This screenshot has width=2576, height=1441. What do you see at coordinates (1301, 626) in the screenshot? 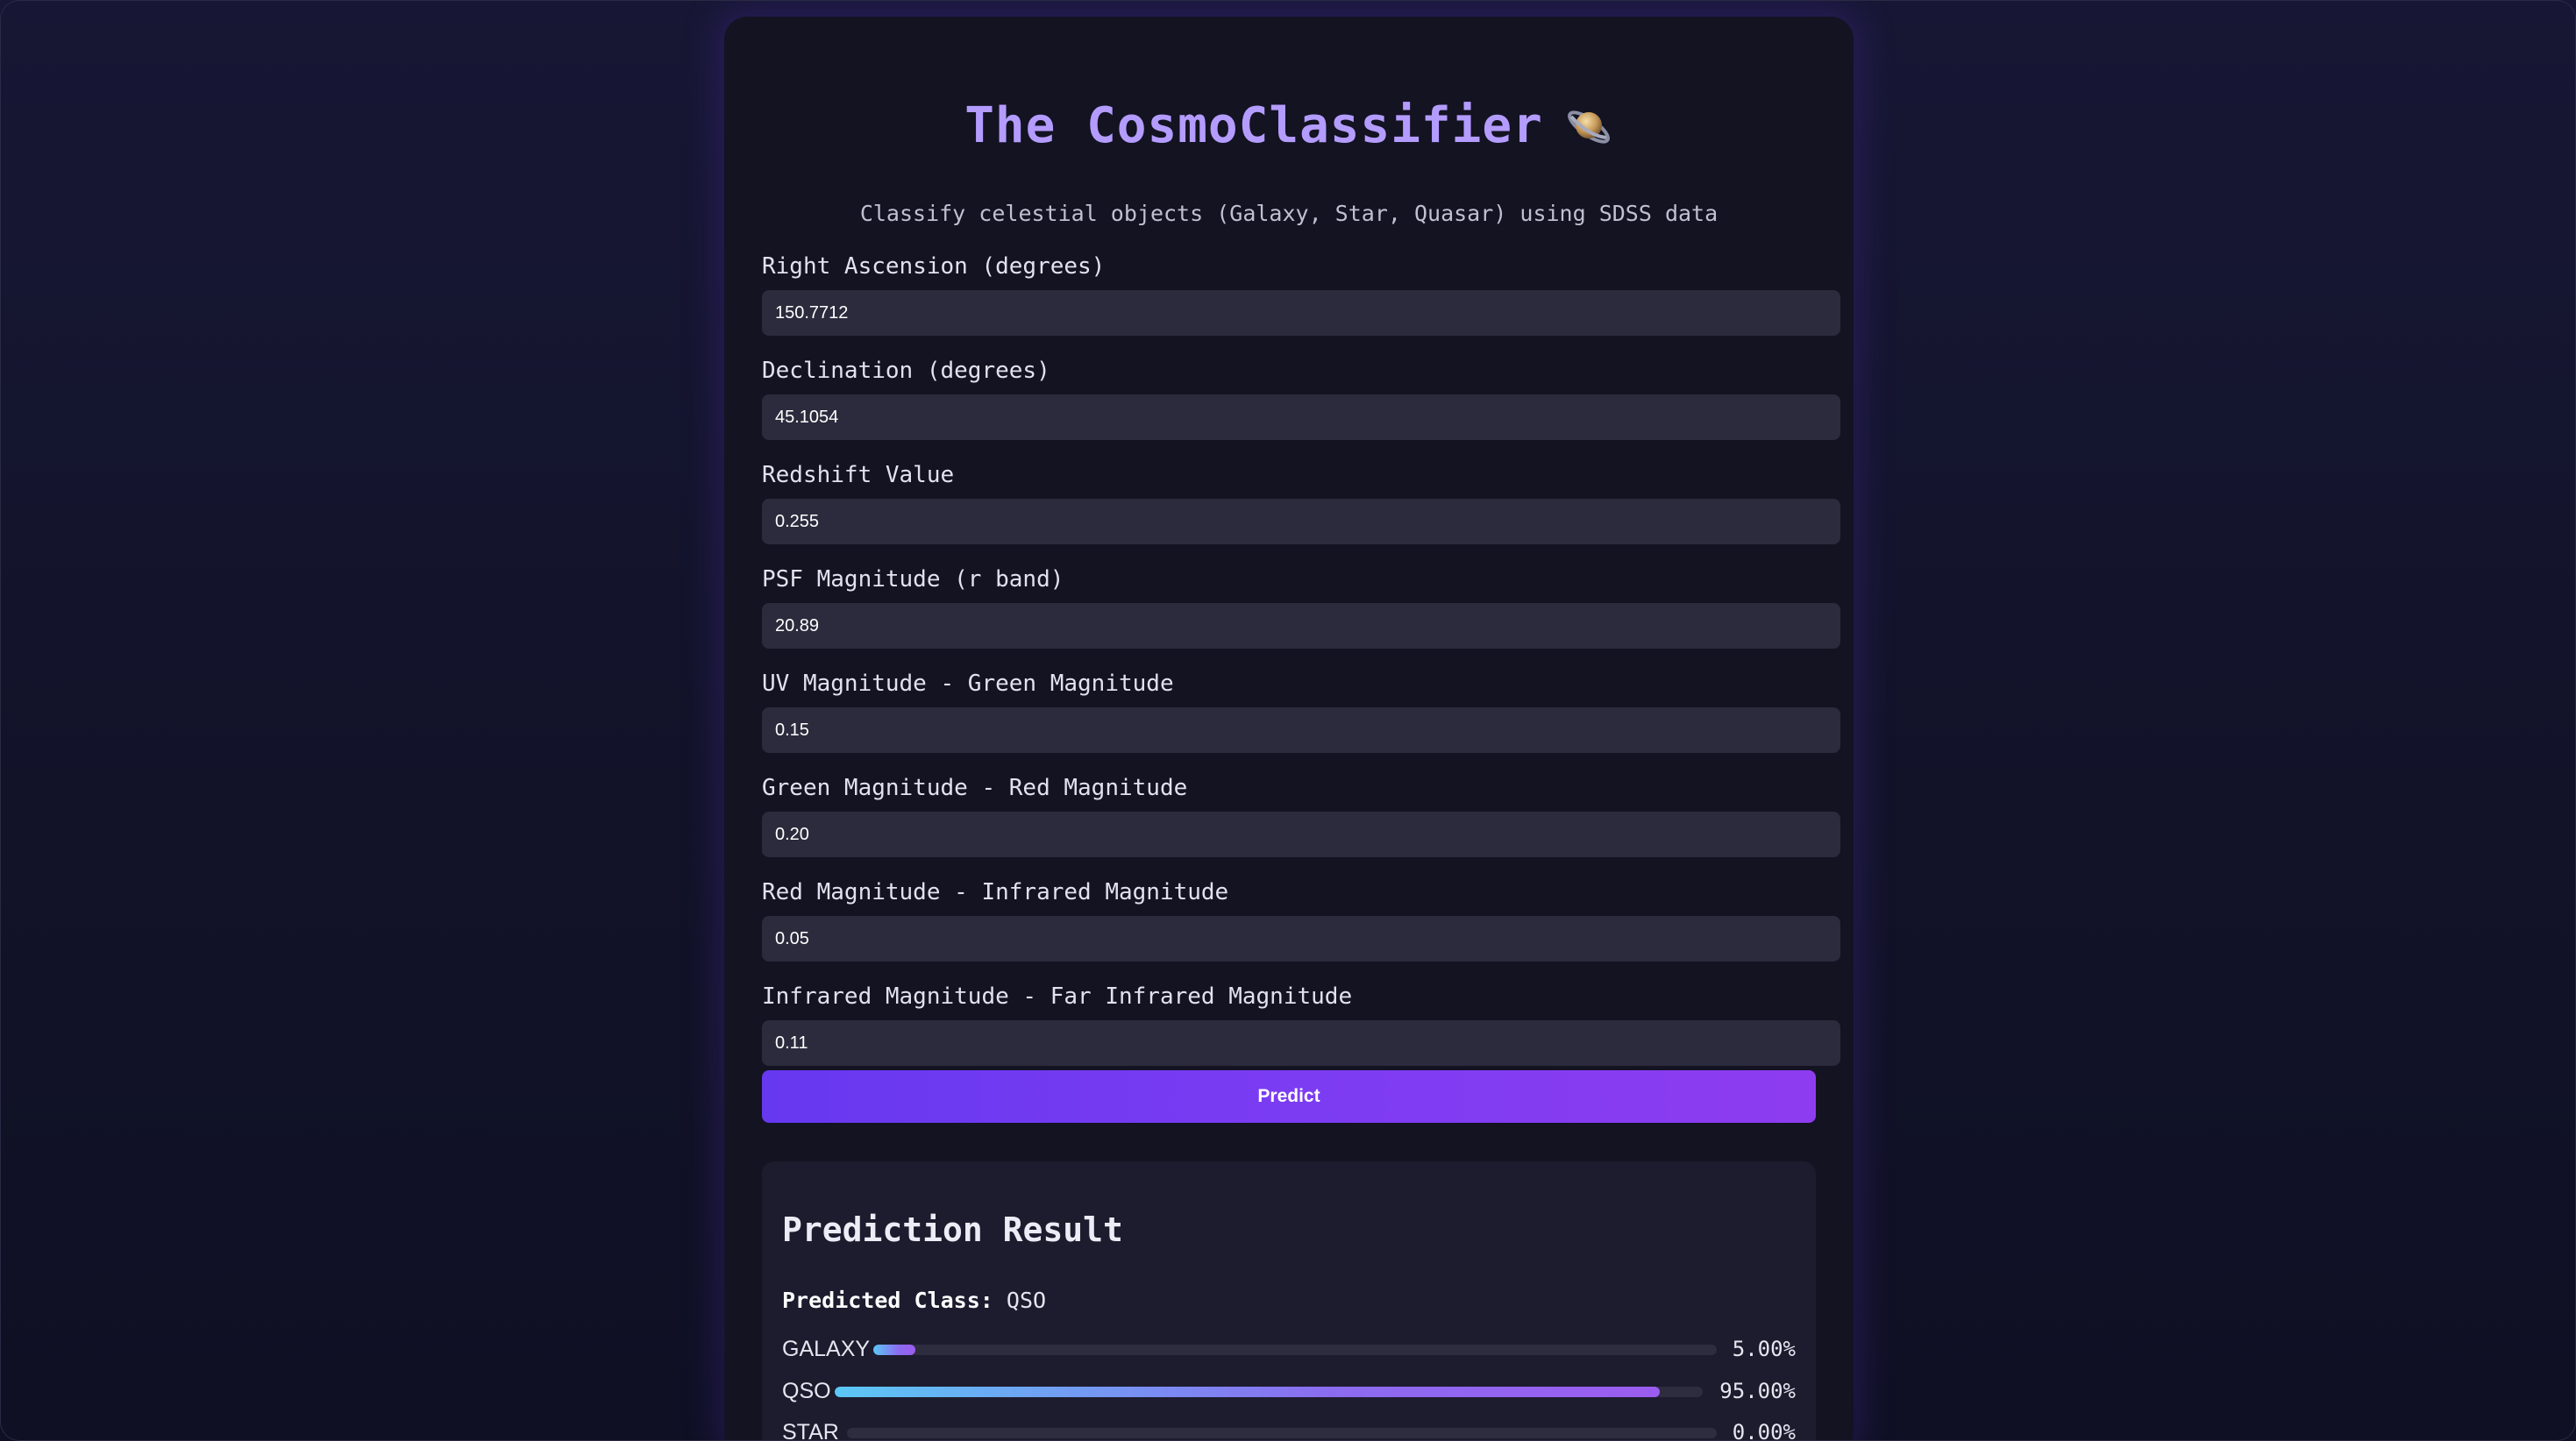
I see `psf-magnitude-input: 20.89` at bounding box center [1301, 626].